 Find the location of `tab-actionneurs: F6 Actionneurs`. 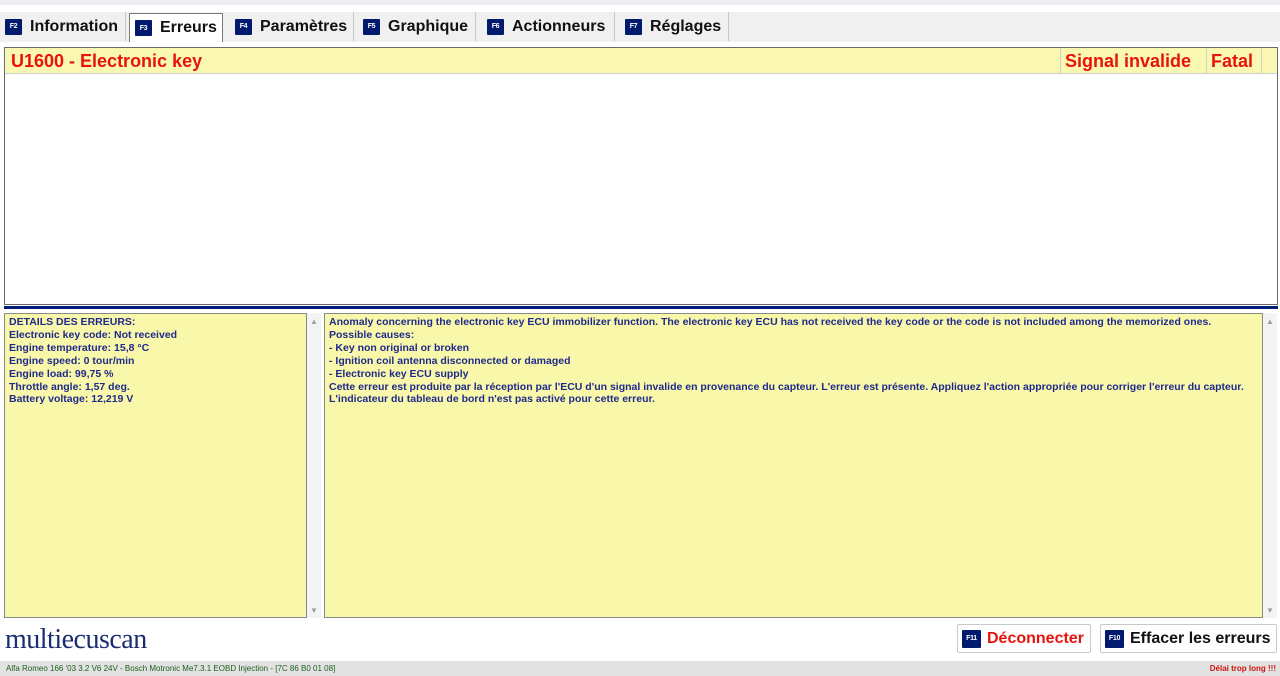

tab-actionneurs: F6 Actionneurs is located at coordinates (548, 26).